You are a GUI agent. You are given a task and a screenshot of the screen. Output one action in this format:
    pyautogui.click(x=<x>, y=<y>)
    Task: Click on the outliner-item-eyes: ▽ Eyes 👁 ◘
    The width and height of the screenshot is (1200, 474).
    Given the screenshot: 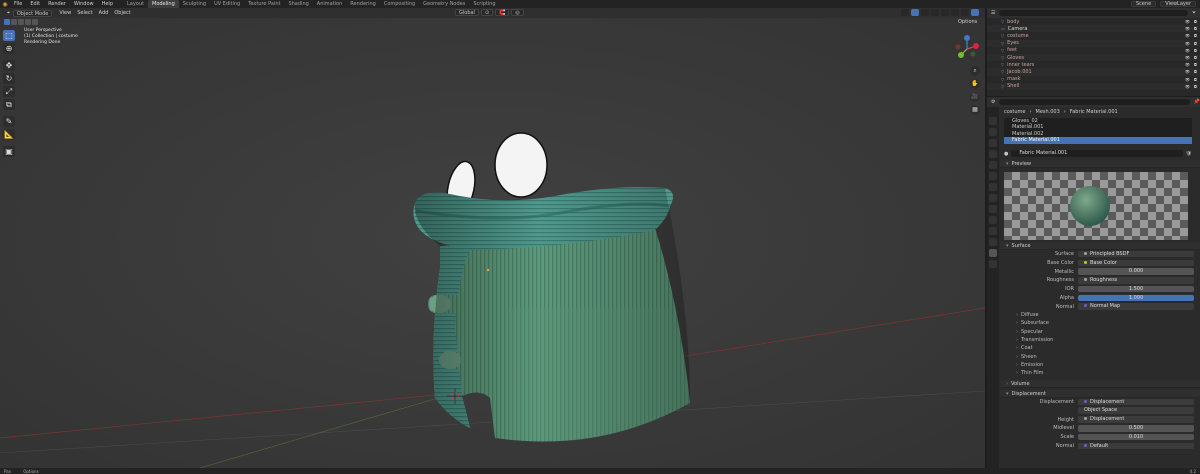 What is the action you would take?
    pyautogui.click(x=1093, y=43)
    